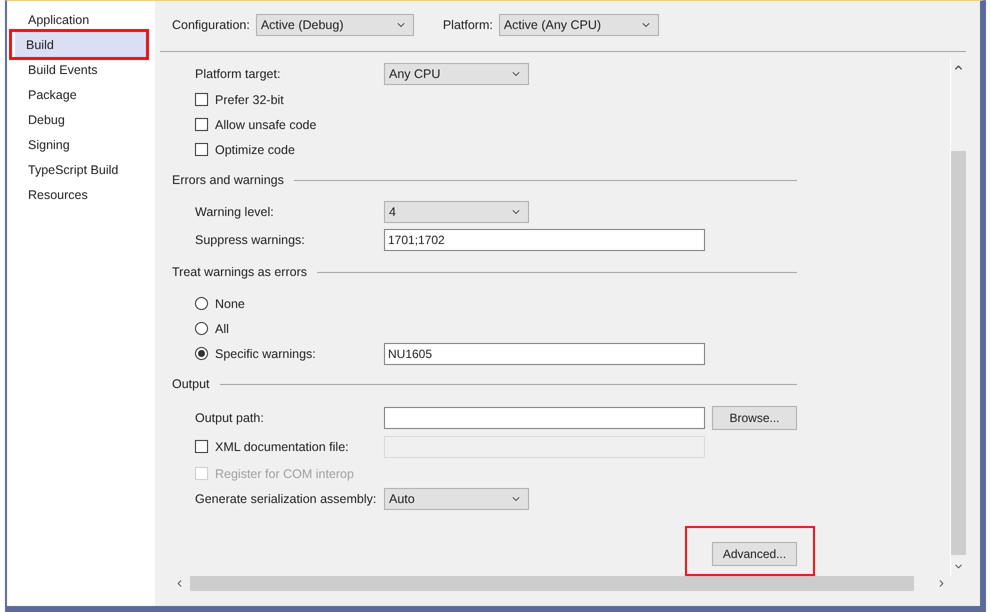  Describe the element at coordinates (285, 499) in the screenshot. I see `field-label: Generate serialization assembly:` at that location.